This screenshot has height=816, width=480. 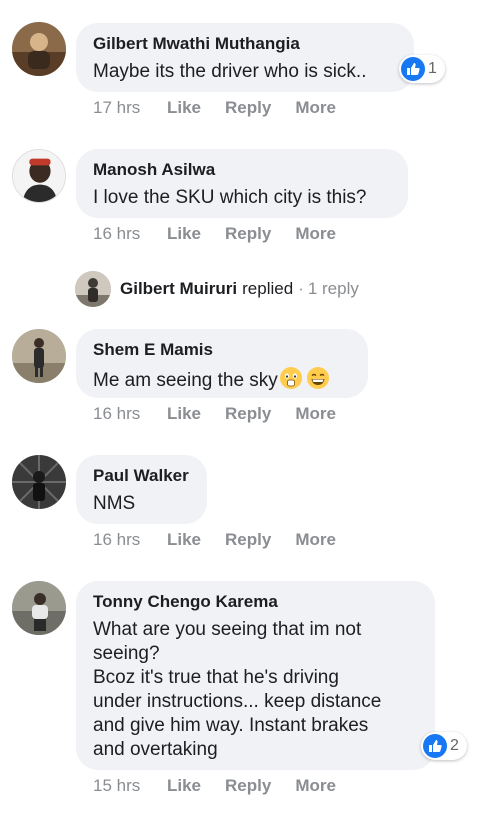 What do you see at coordinates (141, 476) in the screenshot?
I see `comment-author: Paul Walker` at bounding box center [141, 476].